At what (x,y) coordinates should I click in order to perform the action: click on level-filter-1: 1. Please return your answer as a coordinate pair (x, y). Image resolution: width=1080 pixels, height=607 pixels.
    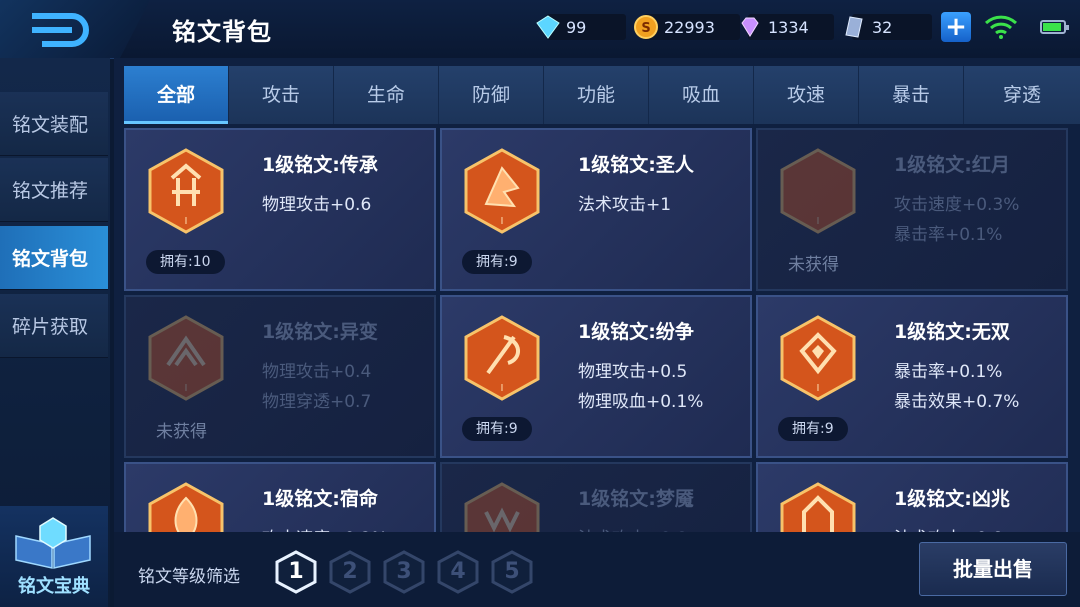
    Looking at the image, I should click on (296, 572).